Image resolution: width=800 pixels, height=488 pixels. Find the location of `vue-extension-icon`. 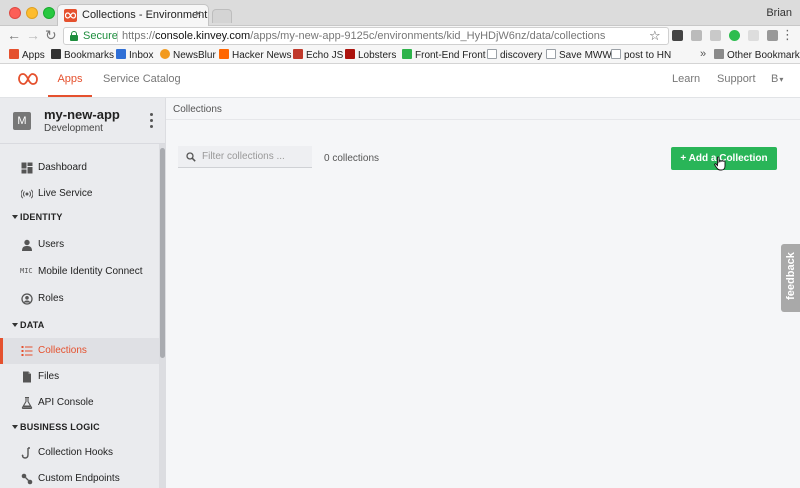

vue-extension-icon is located at coordinates (772, 35).